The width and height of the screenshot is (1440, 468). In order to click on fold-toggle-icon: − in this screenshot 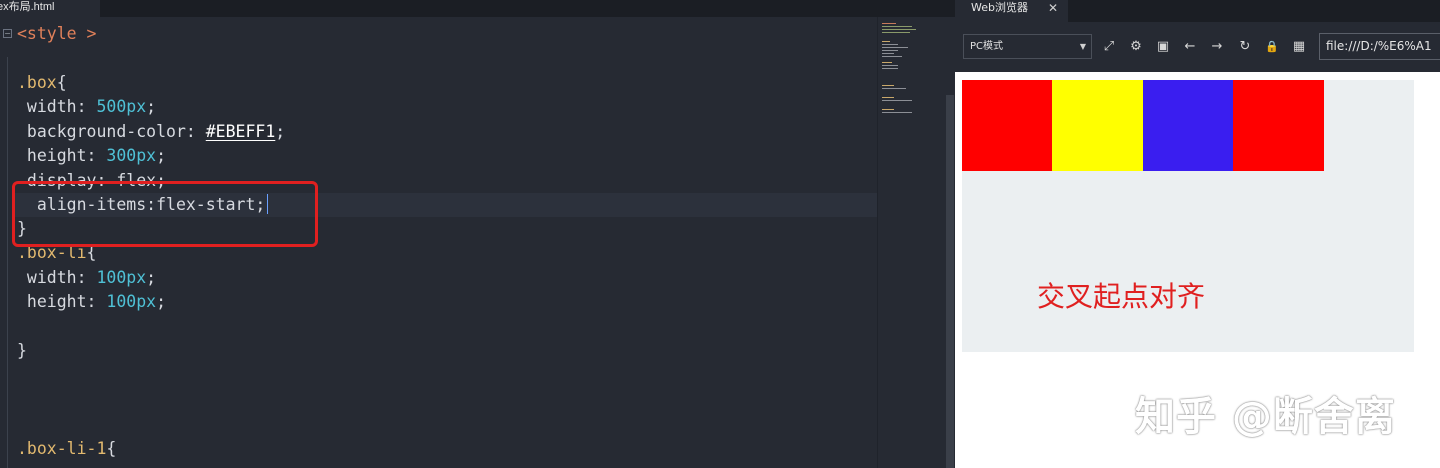, I will do `click(7, 33)`.